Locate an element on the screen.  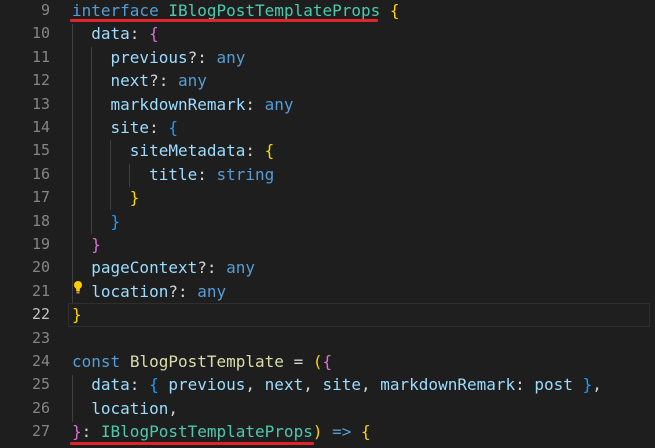
code-line: 20 pageContext?: any is located at coordinates (327, 267).